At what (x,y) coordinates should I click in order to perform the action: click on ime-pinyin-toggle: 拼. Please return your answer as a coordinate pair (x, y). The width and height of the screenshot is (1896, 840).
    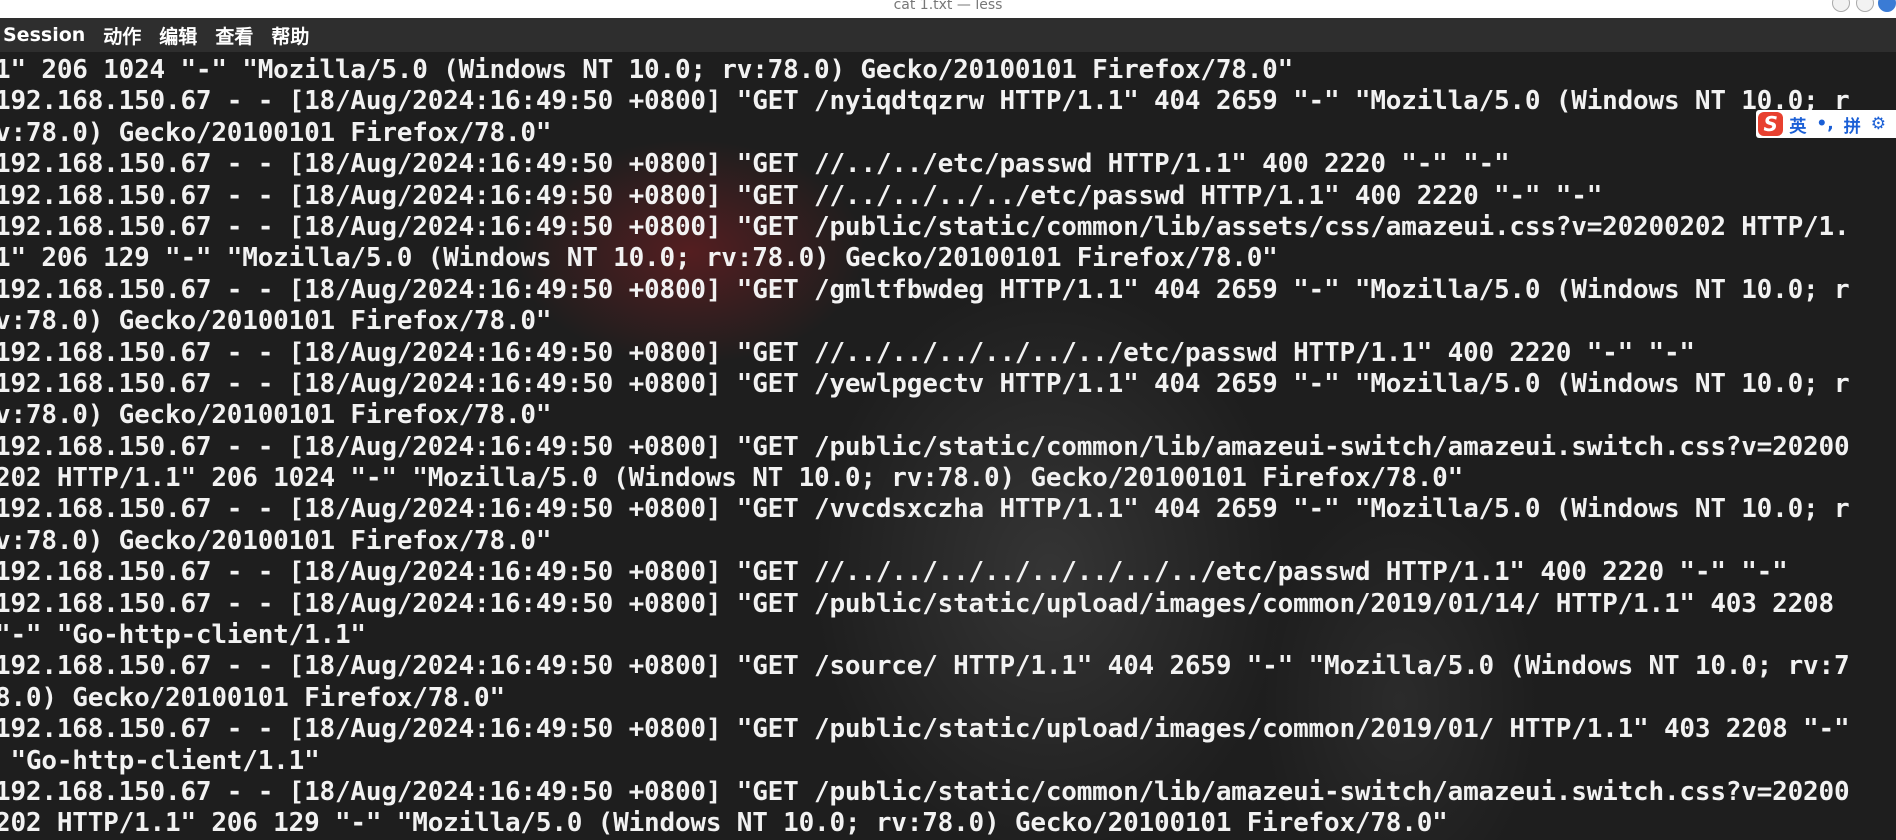
    Looking at the image, I should click on (1852, 124).